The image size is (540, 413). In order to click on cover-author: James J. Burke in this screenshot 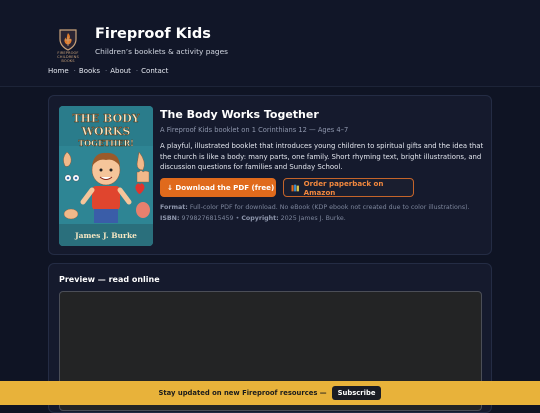, I will do `click(105, 235)`.